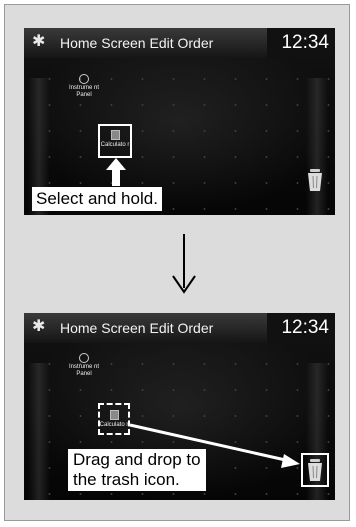  Describe the element at coordinates (97, 199) in the screenshot. I see `instruction-callout: Select and hold.` at that location.